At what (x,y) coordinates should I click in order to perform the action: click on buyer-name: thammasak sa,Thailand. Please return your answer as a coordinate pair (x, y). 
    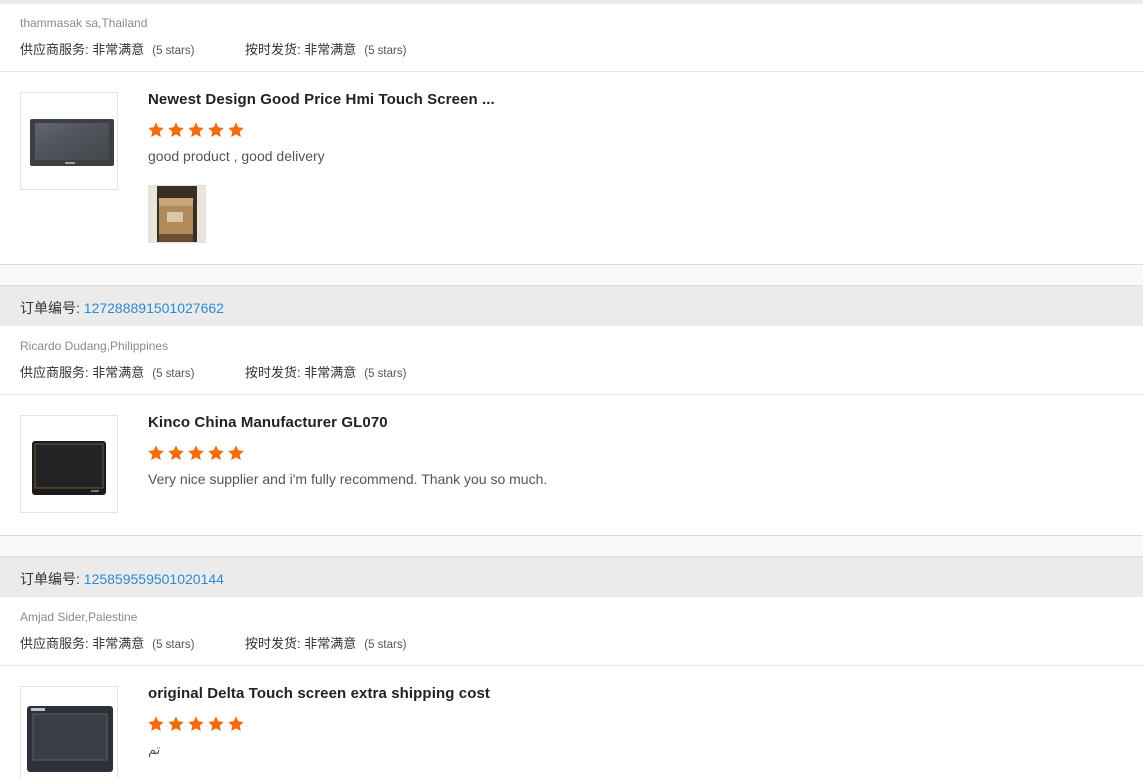
    Looking at the image, I should click on (84, 23).